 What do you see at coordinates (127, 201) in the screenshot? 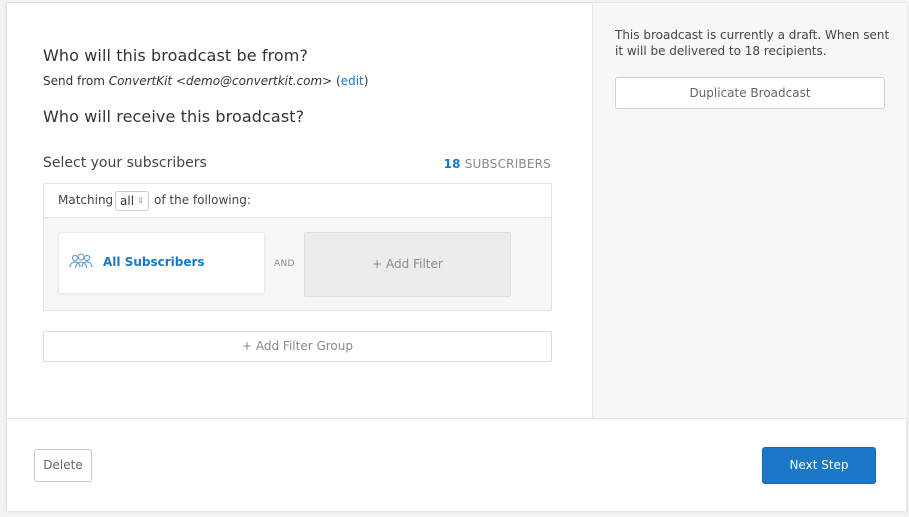
I see `matching-select-value: all` at bounding box center [127, 201].